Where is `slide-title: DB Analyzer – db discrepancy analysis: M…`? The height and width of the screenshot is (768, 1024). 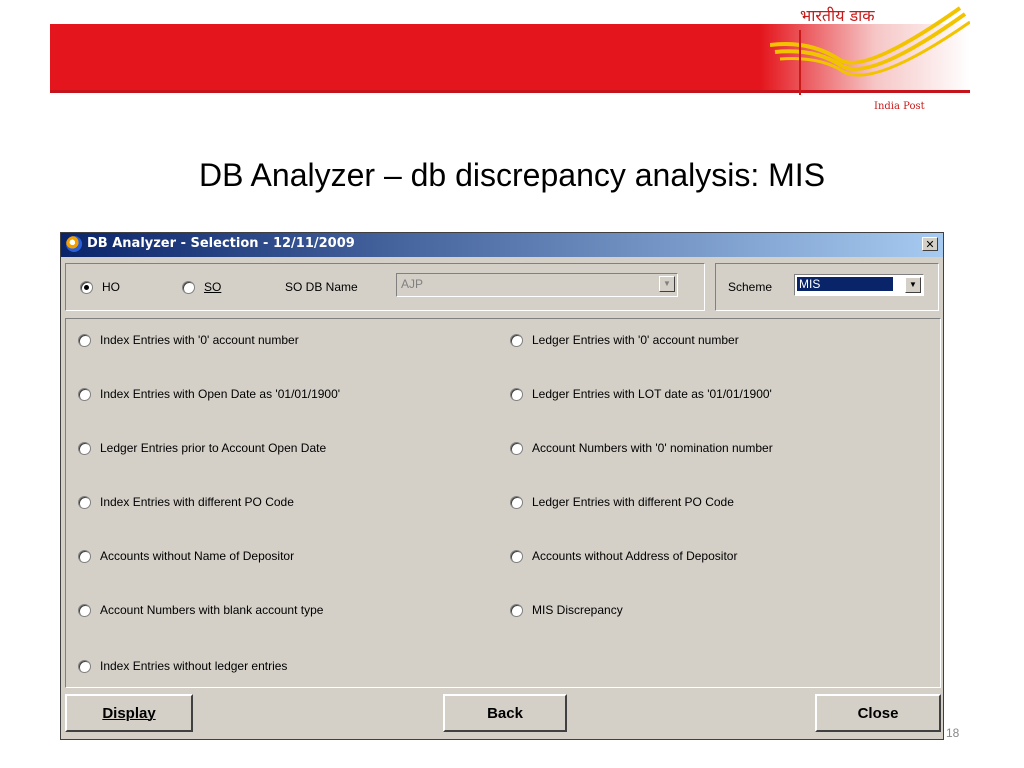
slide-title: DB Analyzer – db discrepancy analysis: M… is located at coordinates (512, 175).